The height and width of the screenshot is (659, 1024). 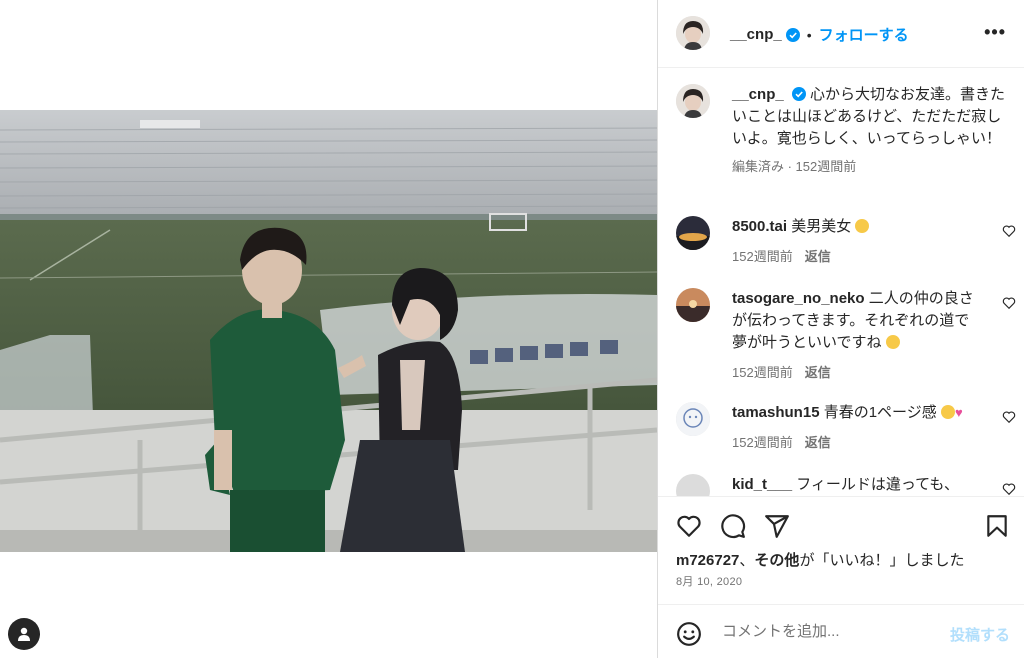 I want to click on more-options-button: •••, so click(x=995, y=32).